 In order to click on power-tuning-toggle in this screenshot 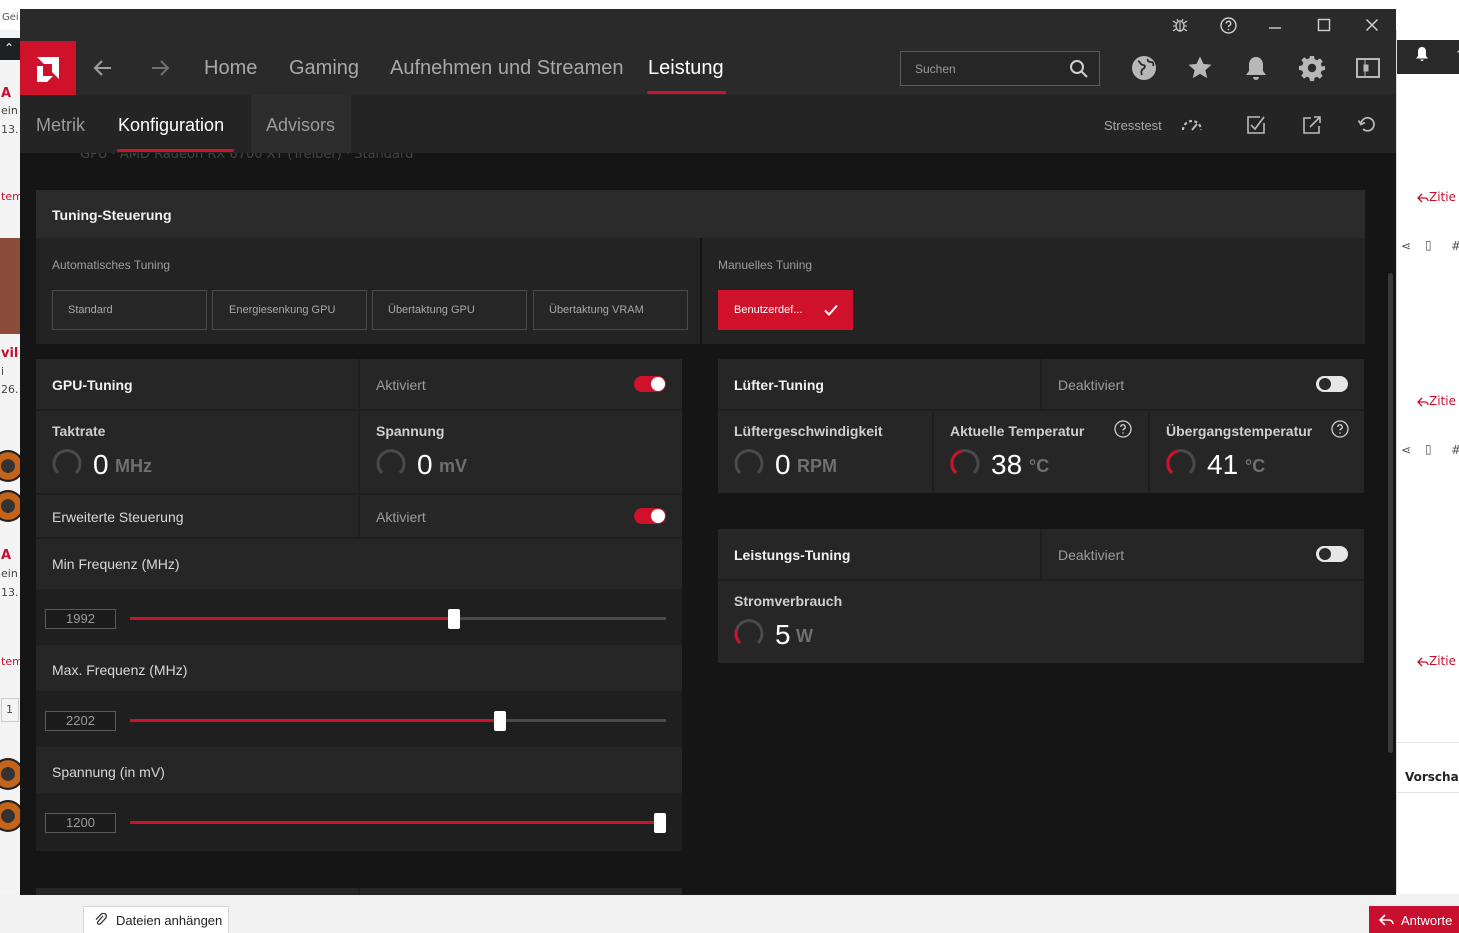, I will do `click(1332, 554)`.